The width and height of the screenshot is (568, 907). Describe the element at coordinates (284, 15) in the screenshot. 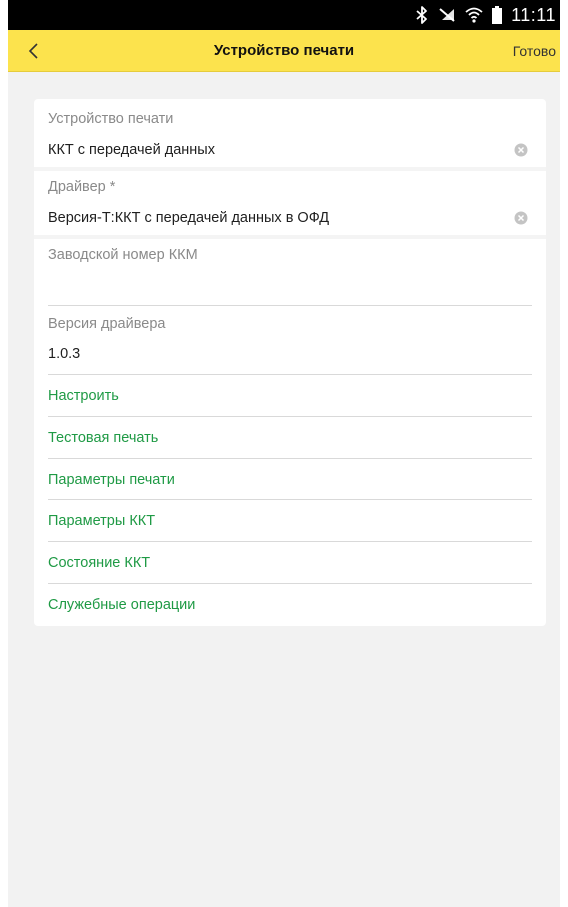

I see `status-bar: 11:11` at that location.